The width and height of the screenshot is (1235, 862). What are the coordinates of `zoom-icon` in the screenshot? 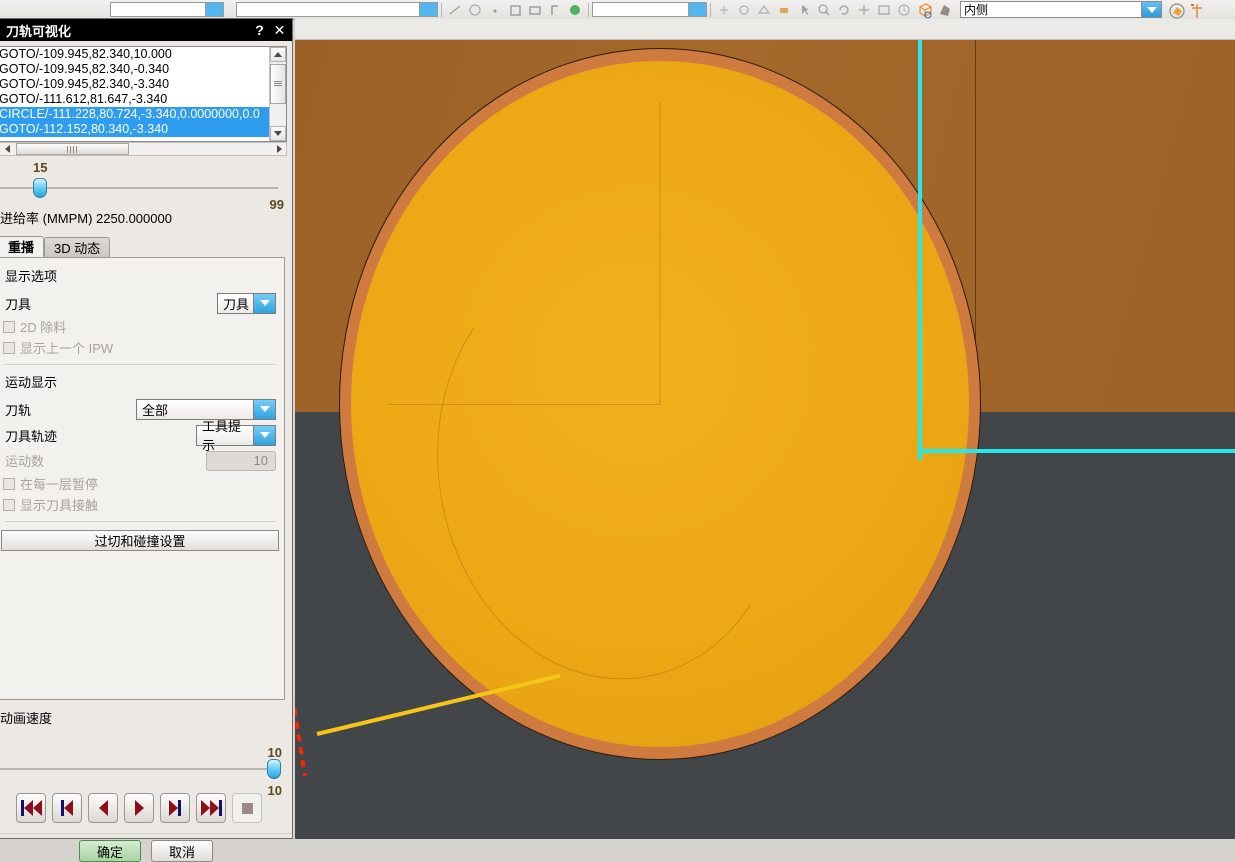 It's located at (824, 10).